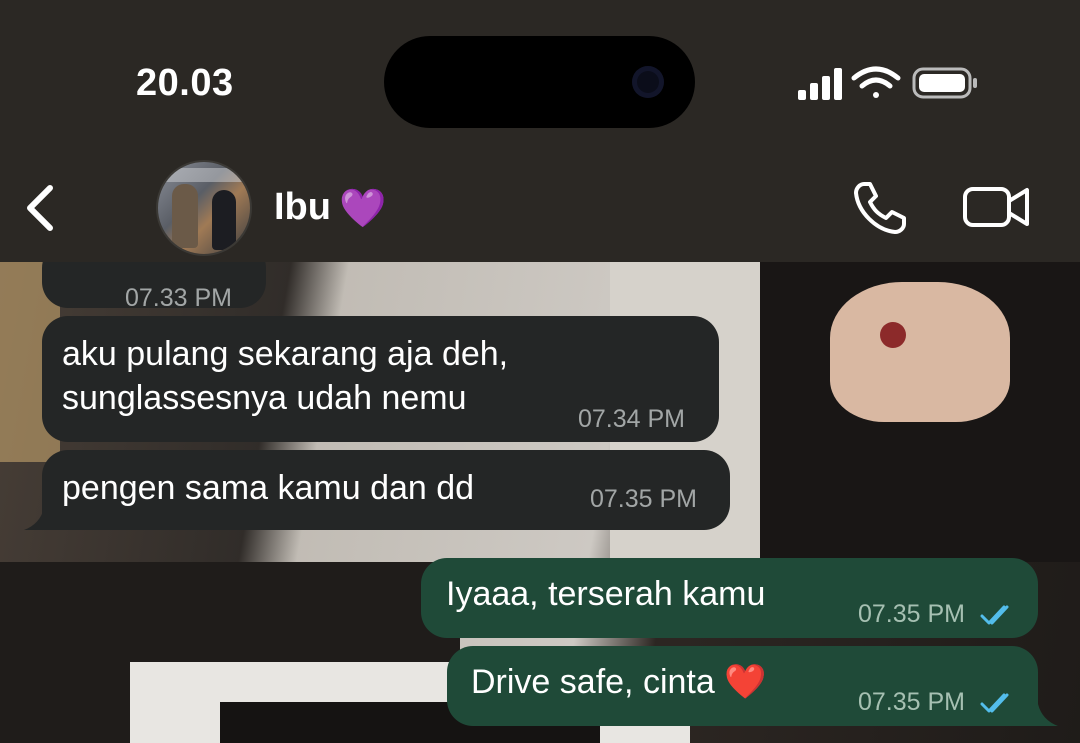  I want to click on message-time: 07.33 PM, so click(179, 298).